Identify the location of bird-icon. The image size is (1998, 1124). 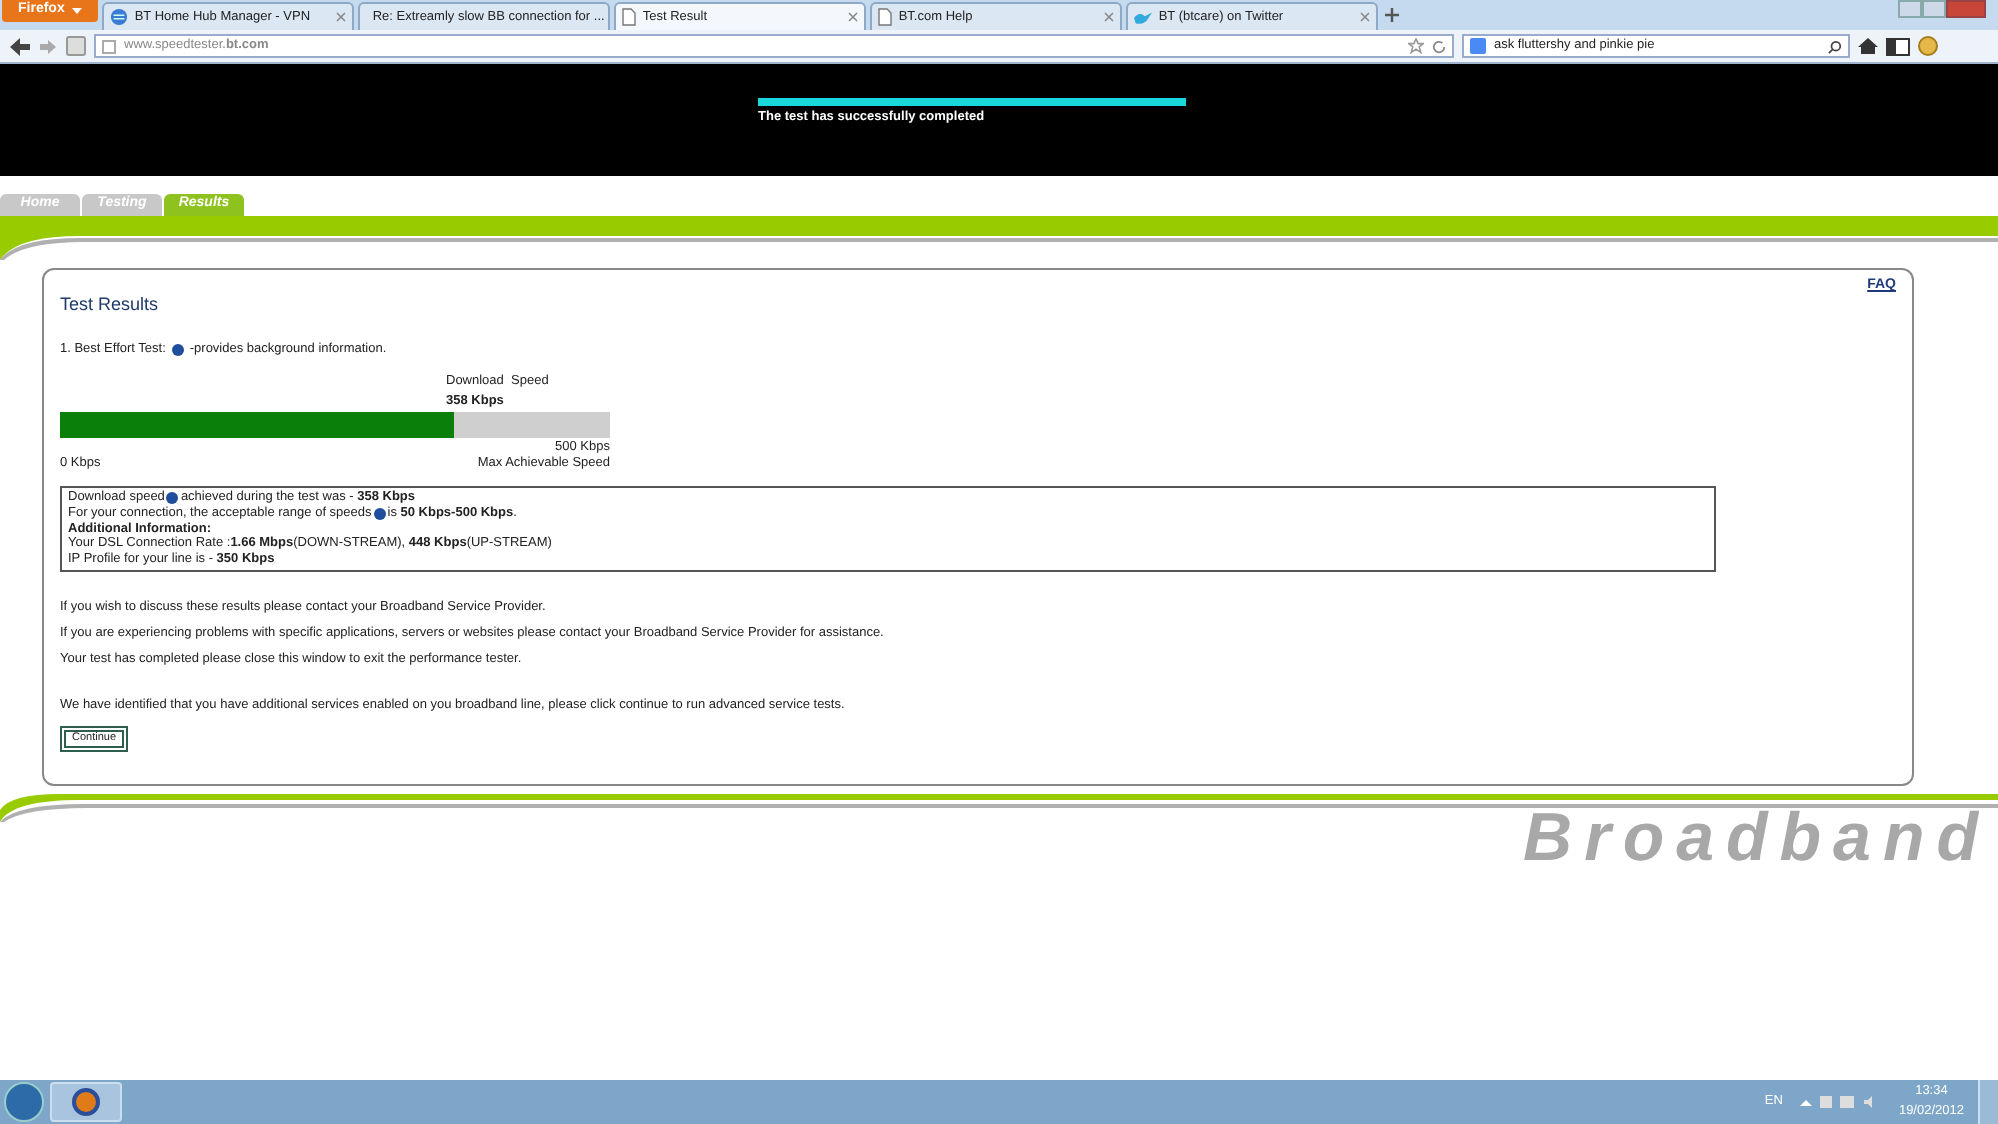
(1143, 17).